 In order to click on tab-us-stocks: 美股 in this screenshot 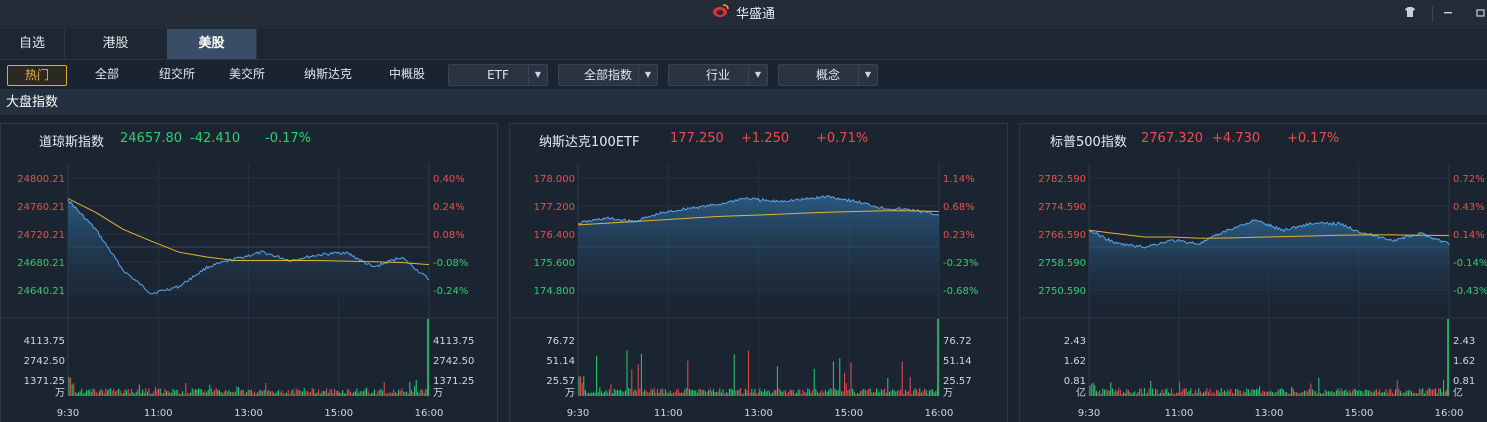, I will do `click(212, 44)`.